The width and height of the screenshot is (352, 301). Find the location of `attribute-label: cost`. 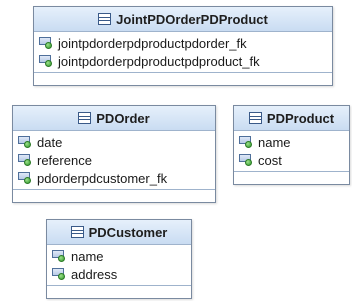

attribute-label: cost is located at coordinates (270, 160).